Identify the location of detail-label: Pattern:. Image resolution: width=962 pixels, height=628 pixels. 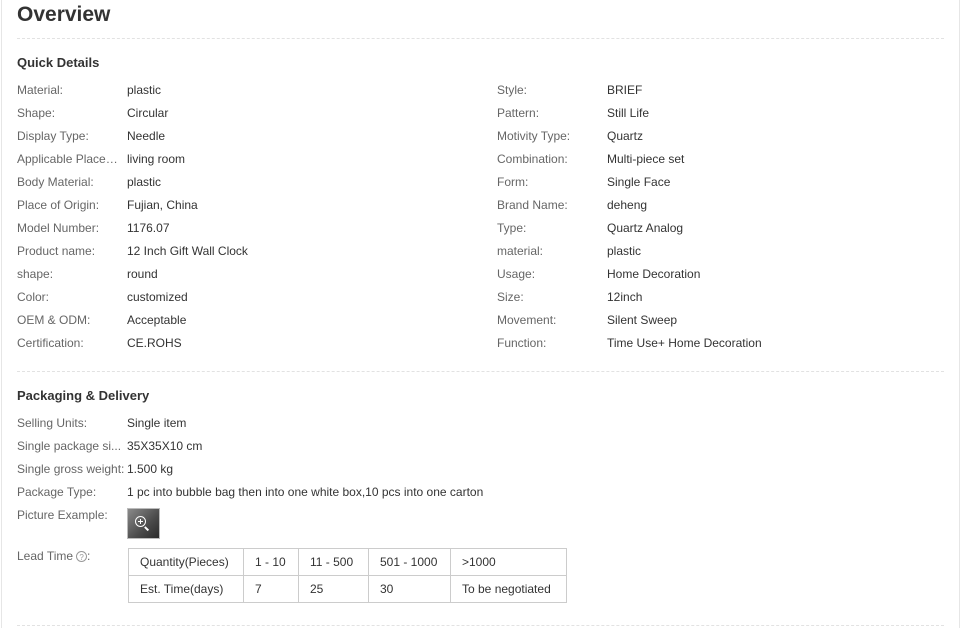
(518, 113).